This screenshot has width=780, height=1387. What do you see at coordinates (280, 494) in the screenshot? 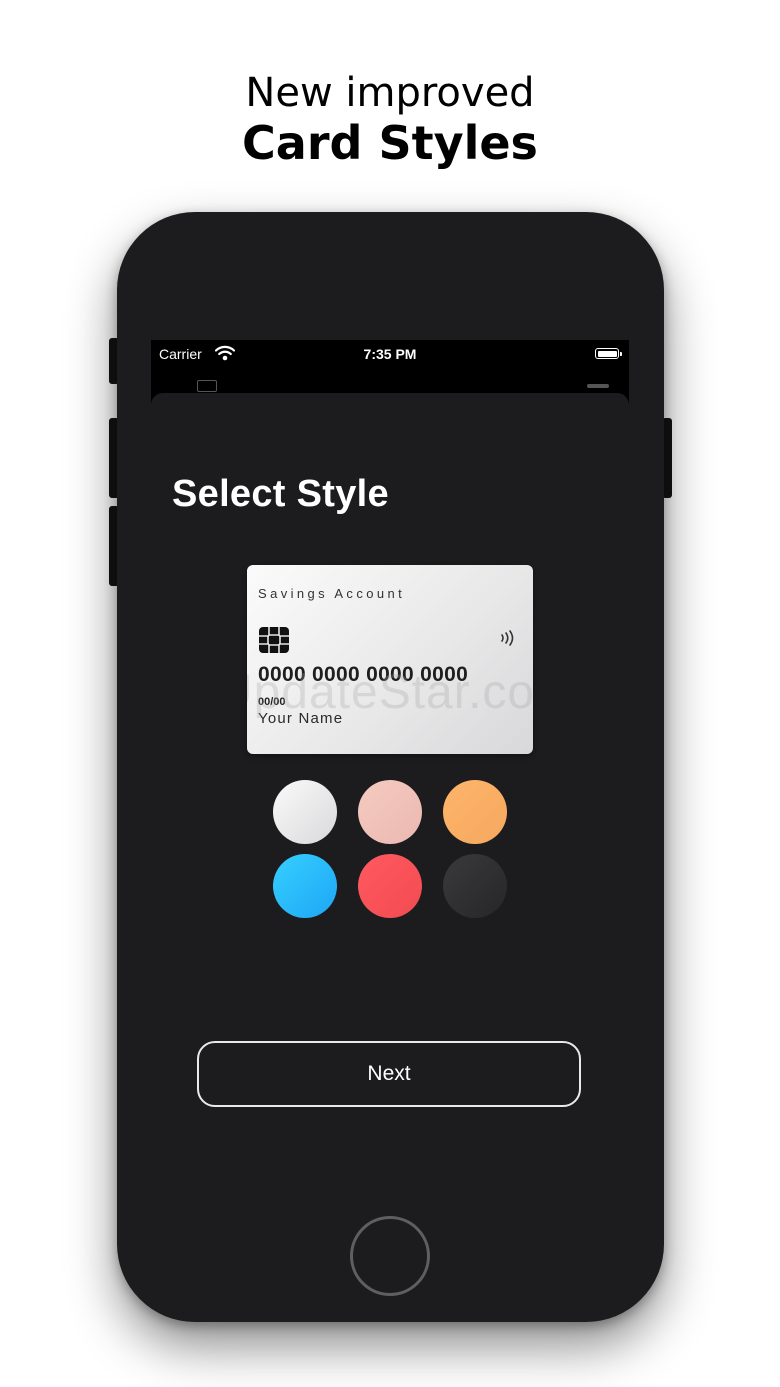
I see `sheet-title: Select Style` at bounding box center [280, 494].